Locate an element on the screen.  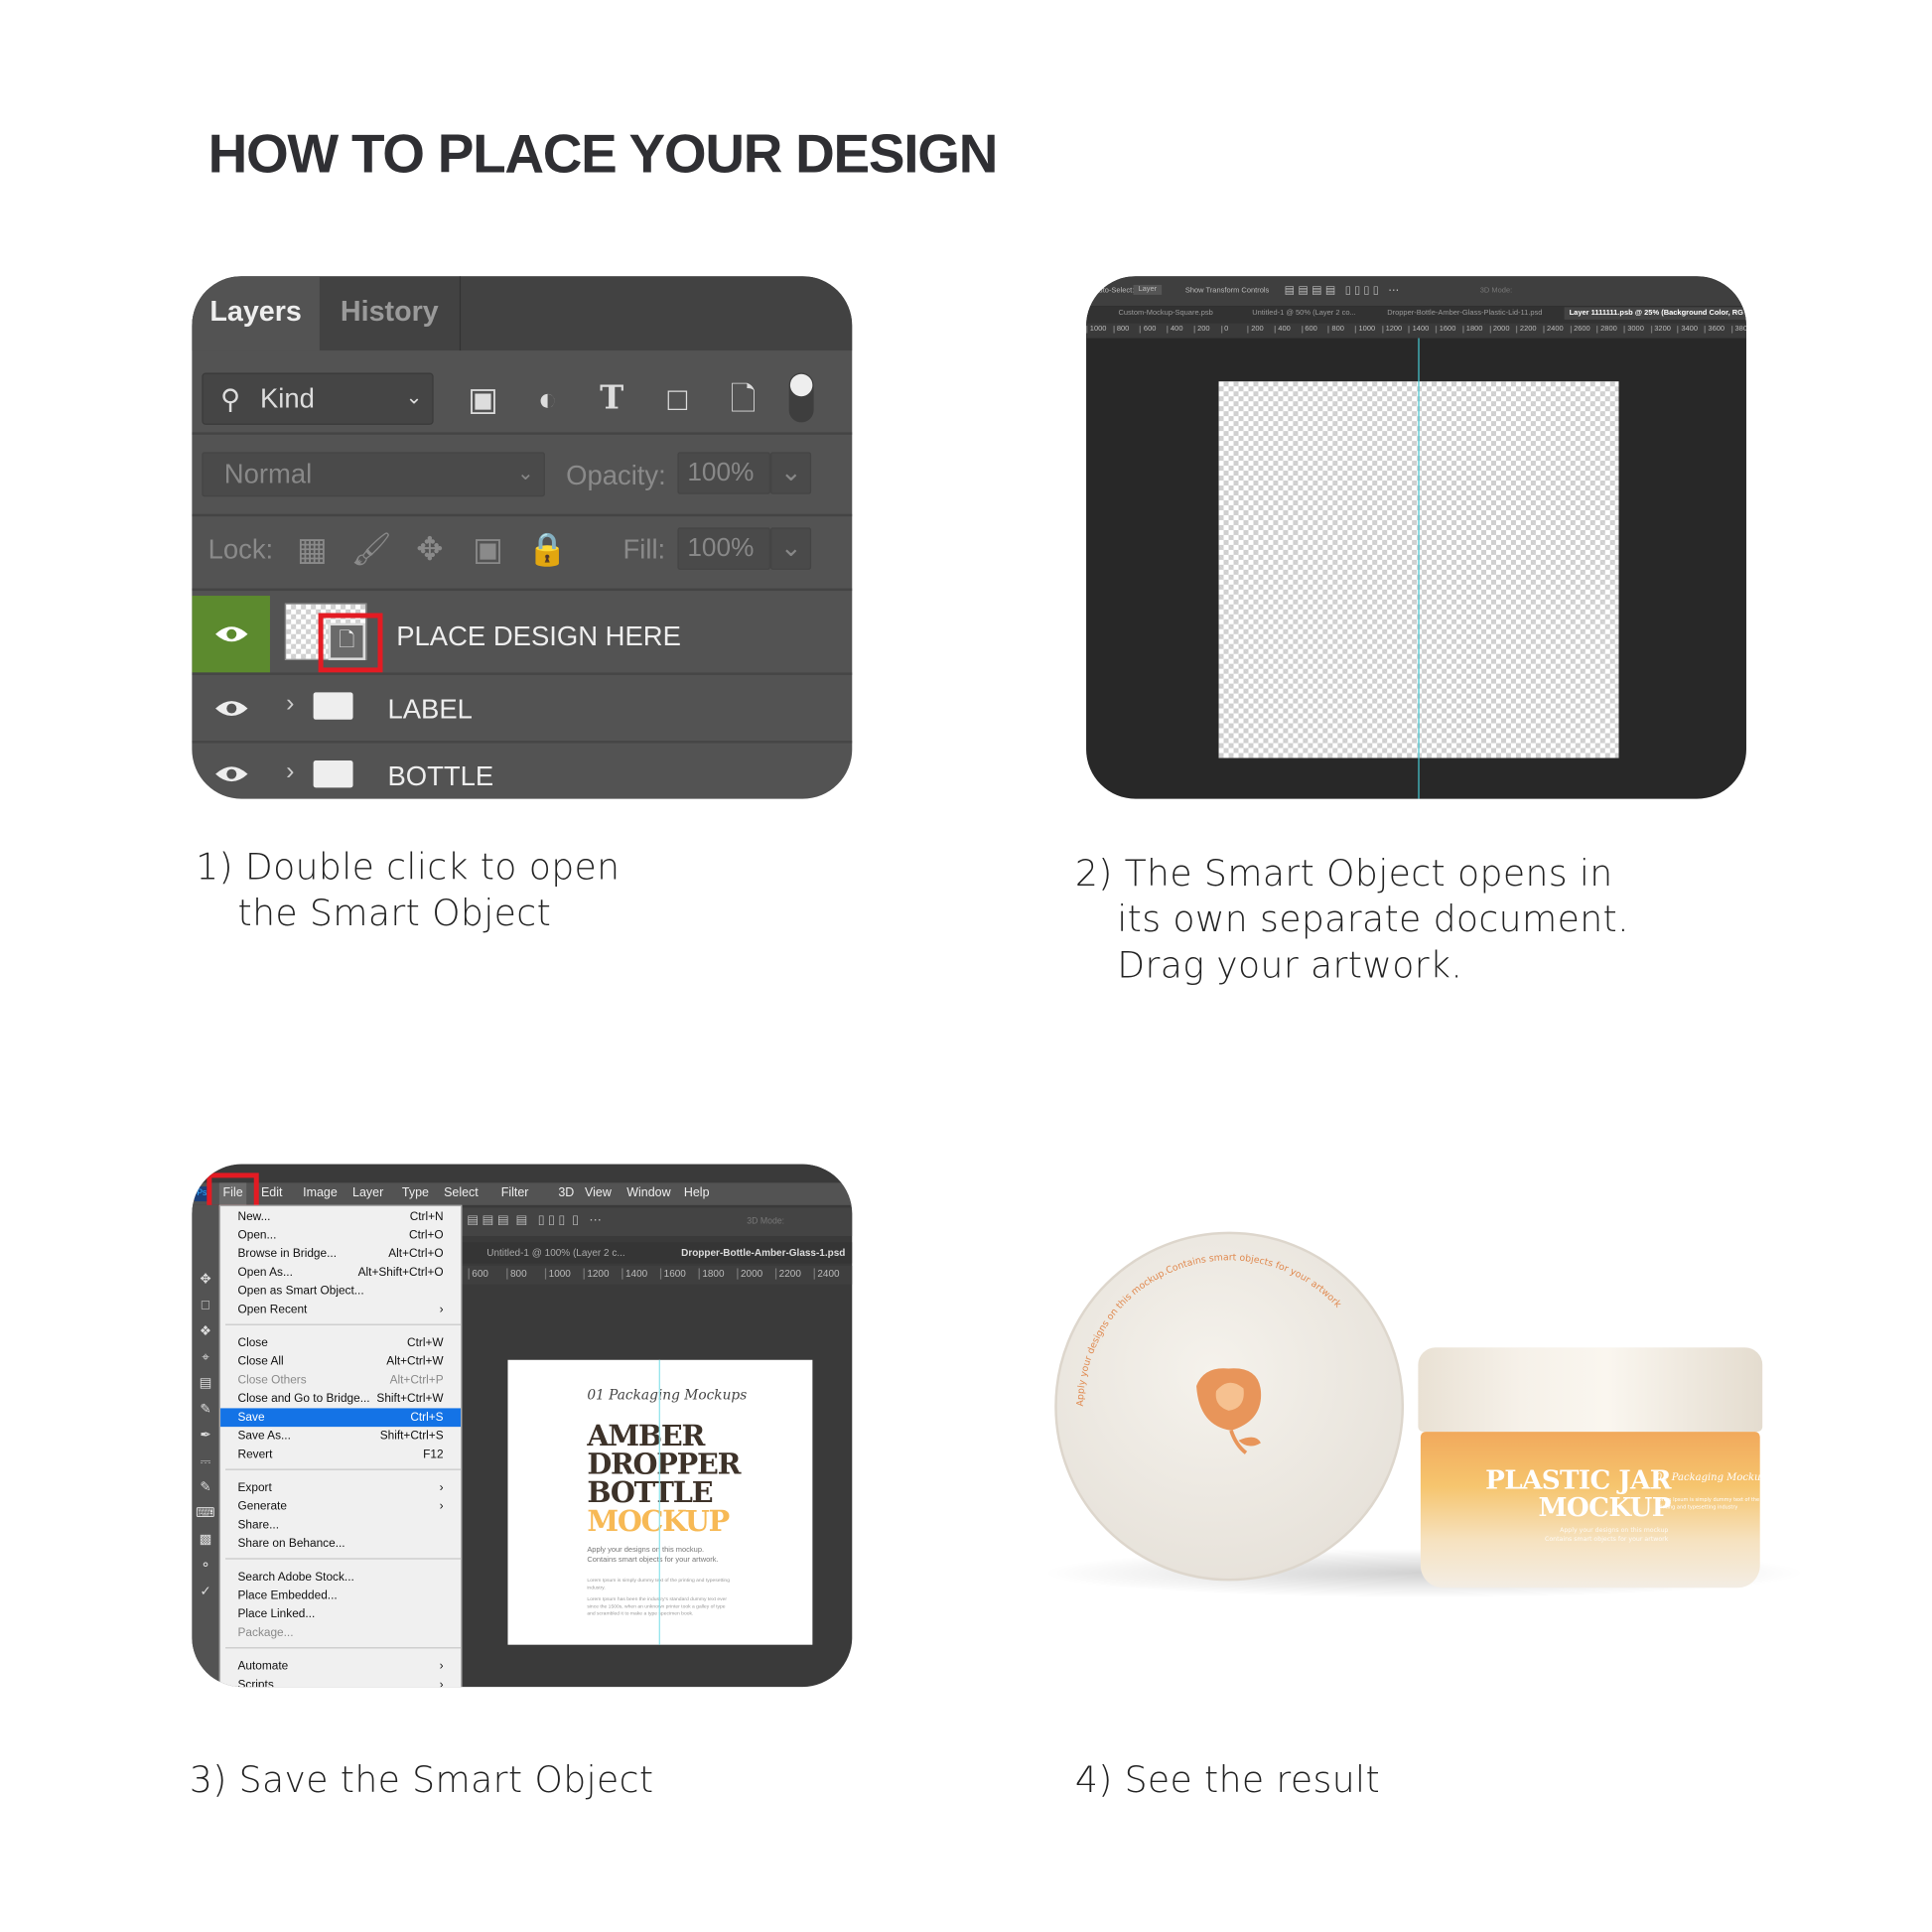
fill-dropdown-button: ⌄ is located at coordinates (791, 549).